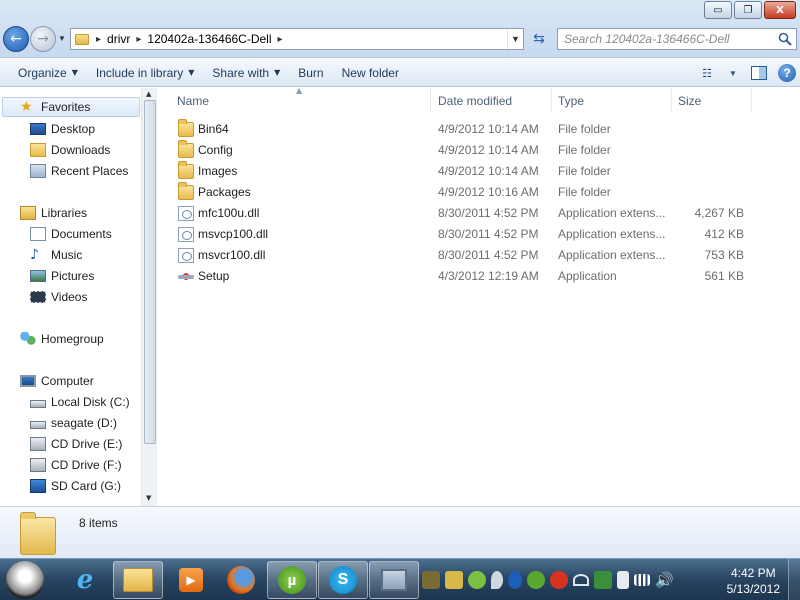 The image size is (800, 600). I want to click on file-row: Config 4/9/2012 10:14 AM File folder, so click(479, 150).